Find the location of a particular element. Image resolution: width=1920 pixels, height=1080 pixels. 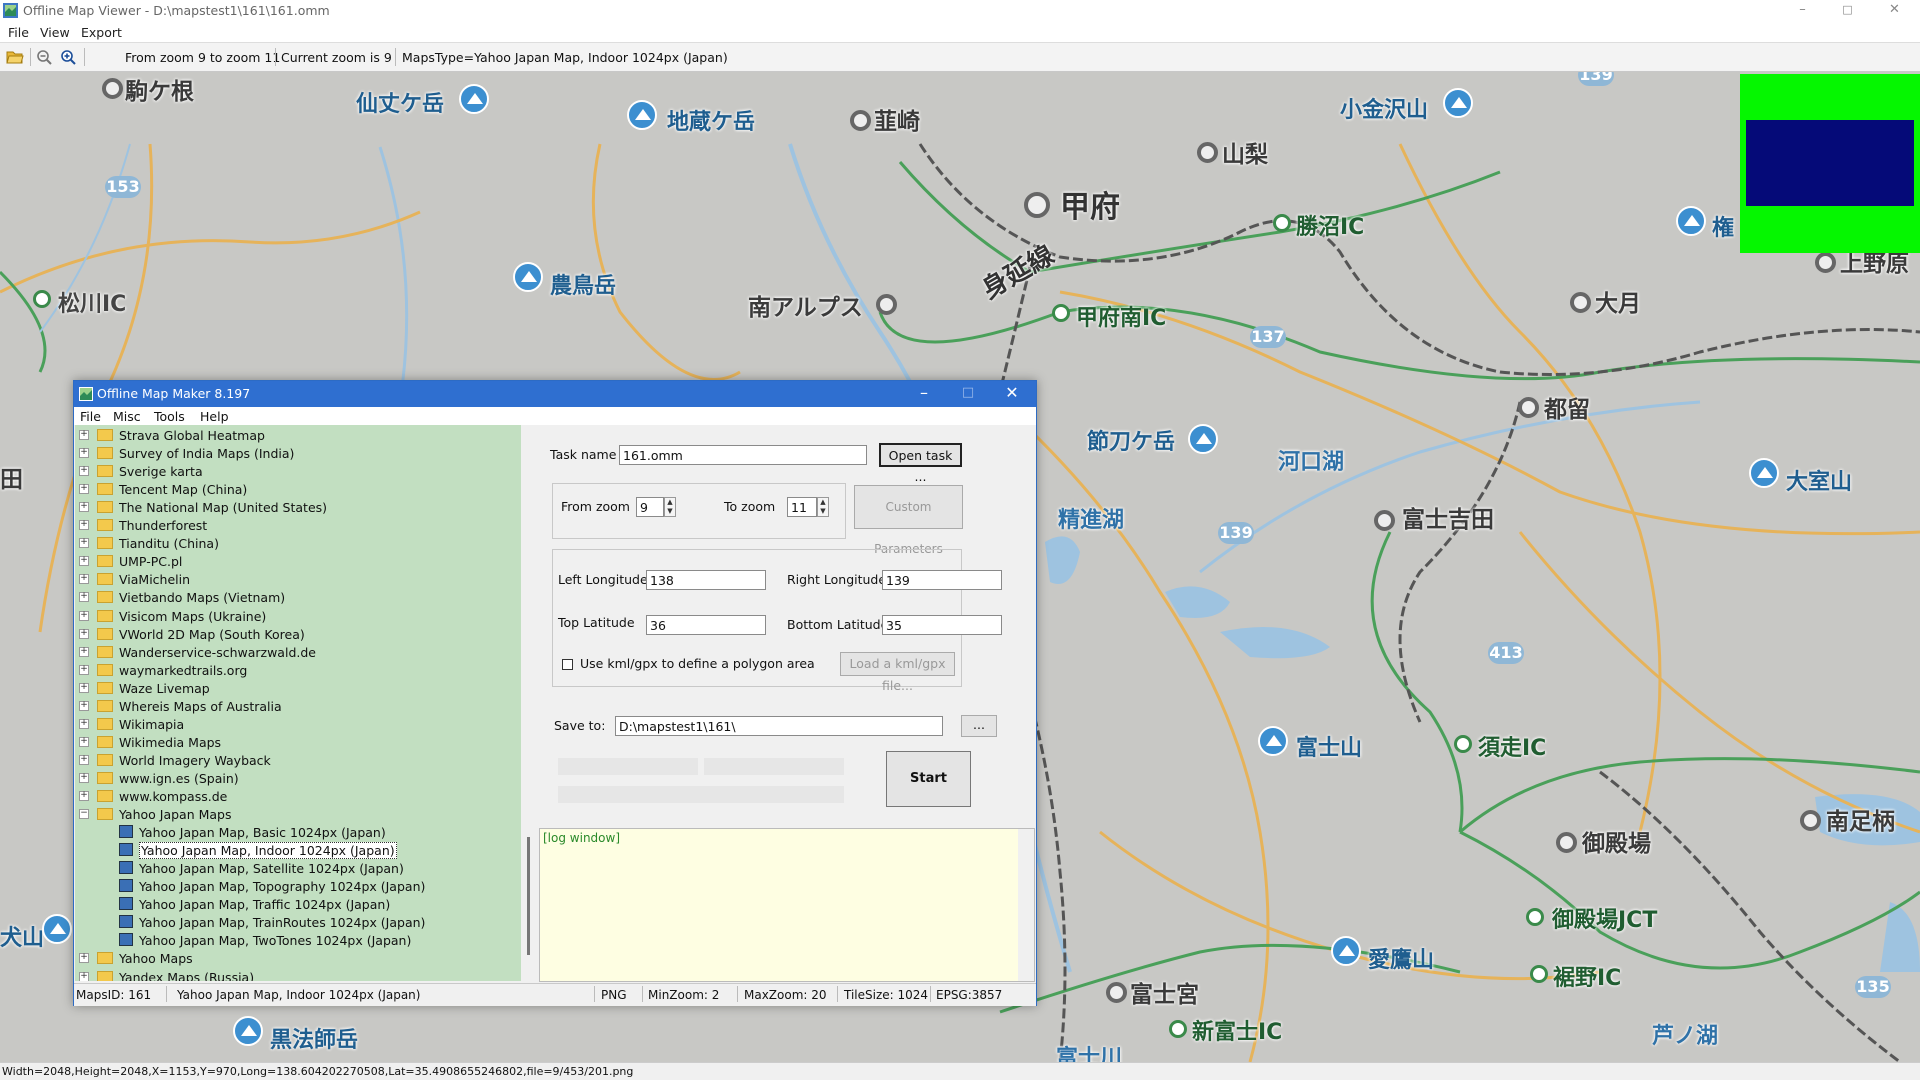

tree-folder-item: + Wikimedia Maps is located at coordinates (298, 742).